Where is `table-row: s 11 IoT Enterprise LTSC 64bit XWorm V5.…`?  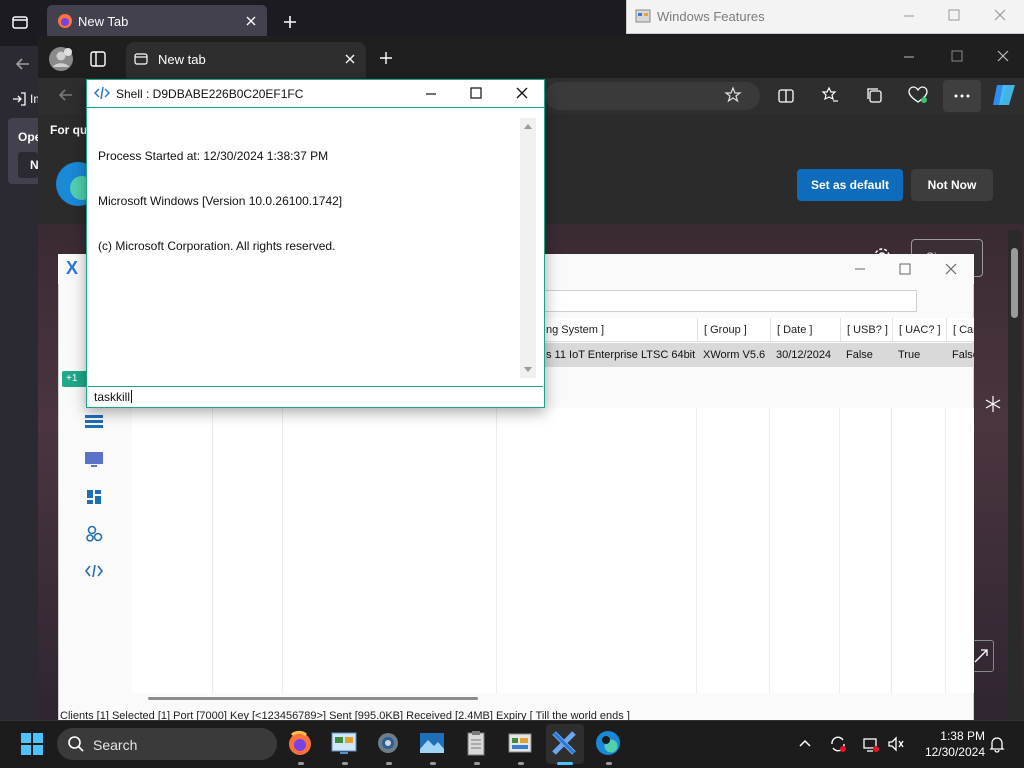 table-row: s 11 IoT Enterprise LTSC 64bit XWorm V5.… is located at coordinates (757, 355).